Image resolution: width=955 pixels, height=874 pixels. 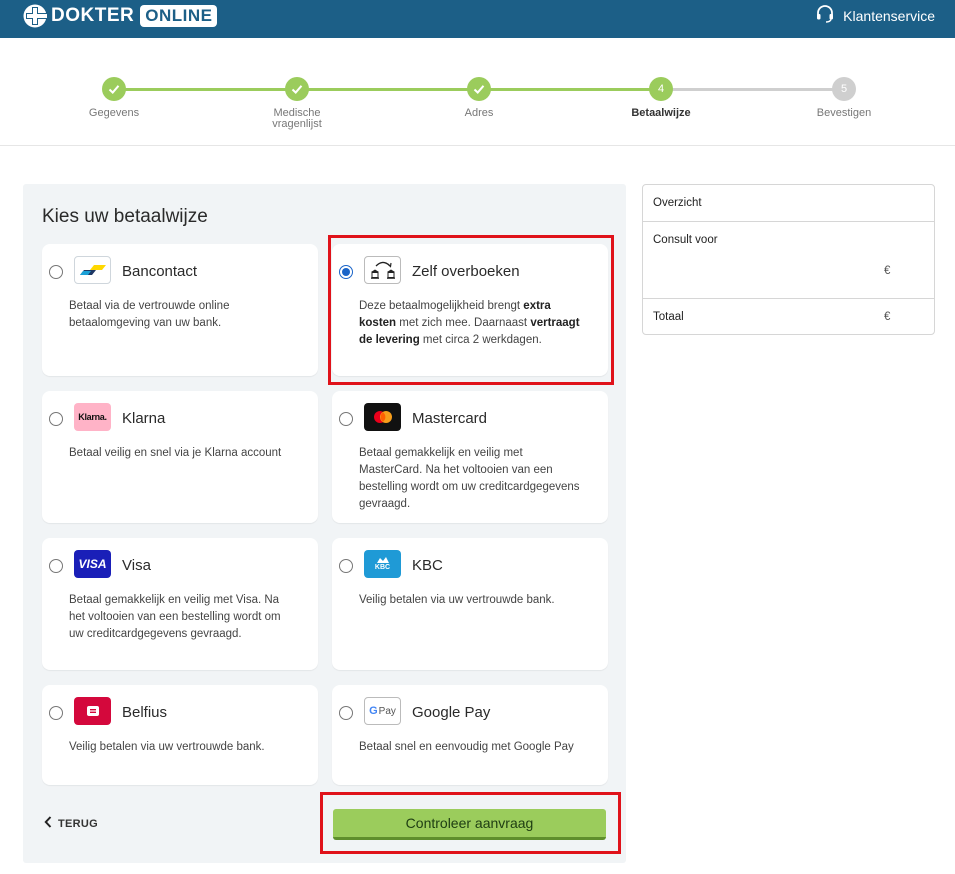 I want to click on step-label: Adres, so click(x=479, y=113).